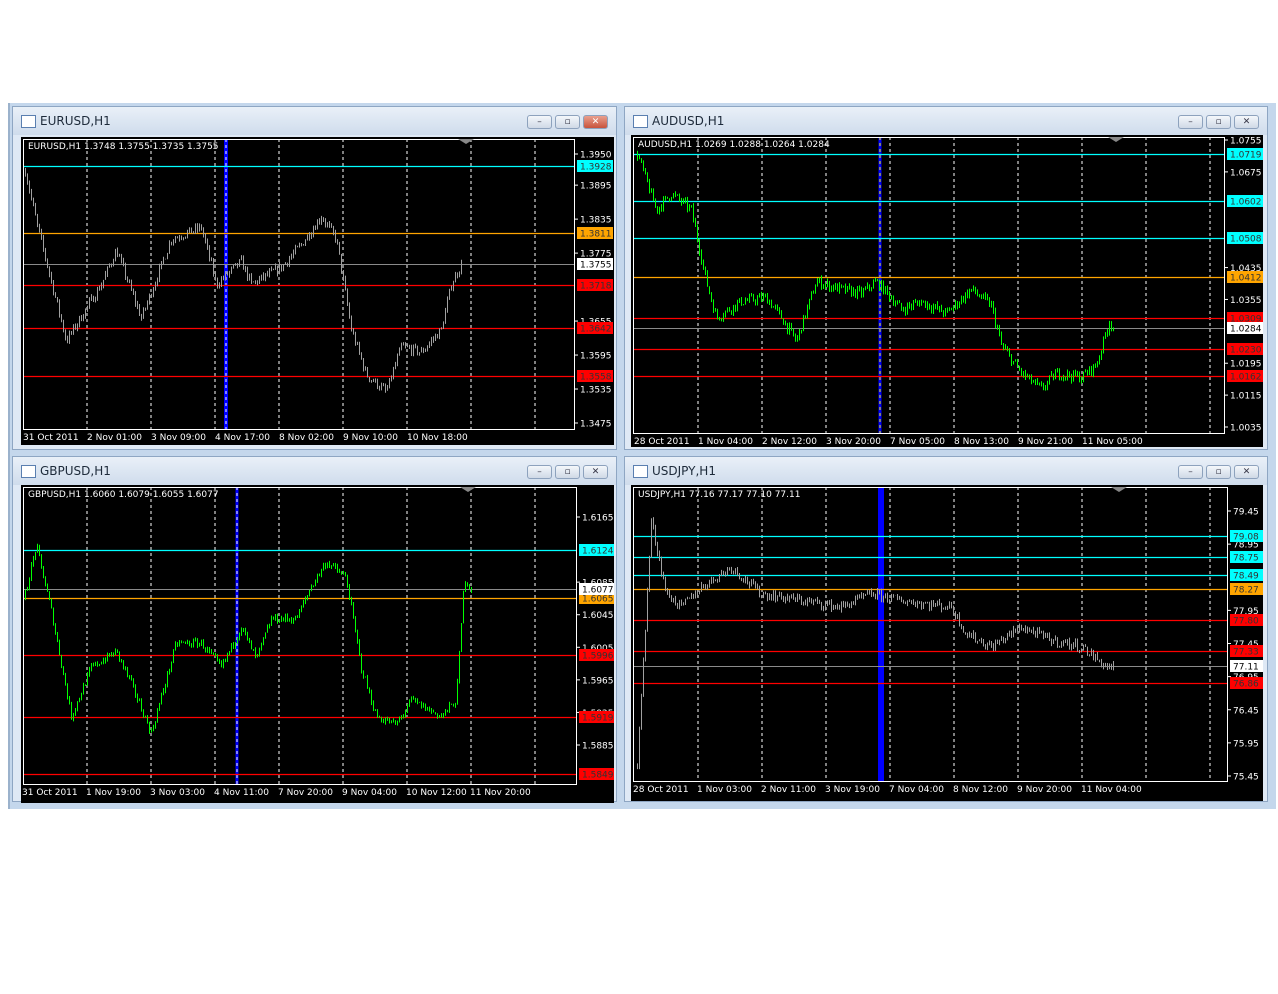 The height and width of the screenshot is (994, 1278). I want to click on current-price-tag: 1.3755, so click(596, 266).